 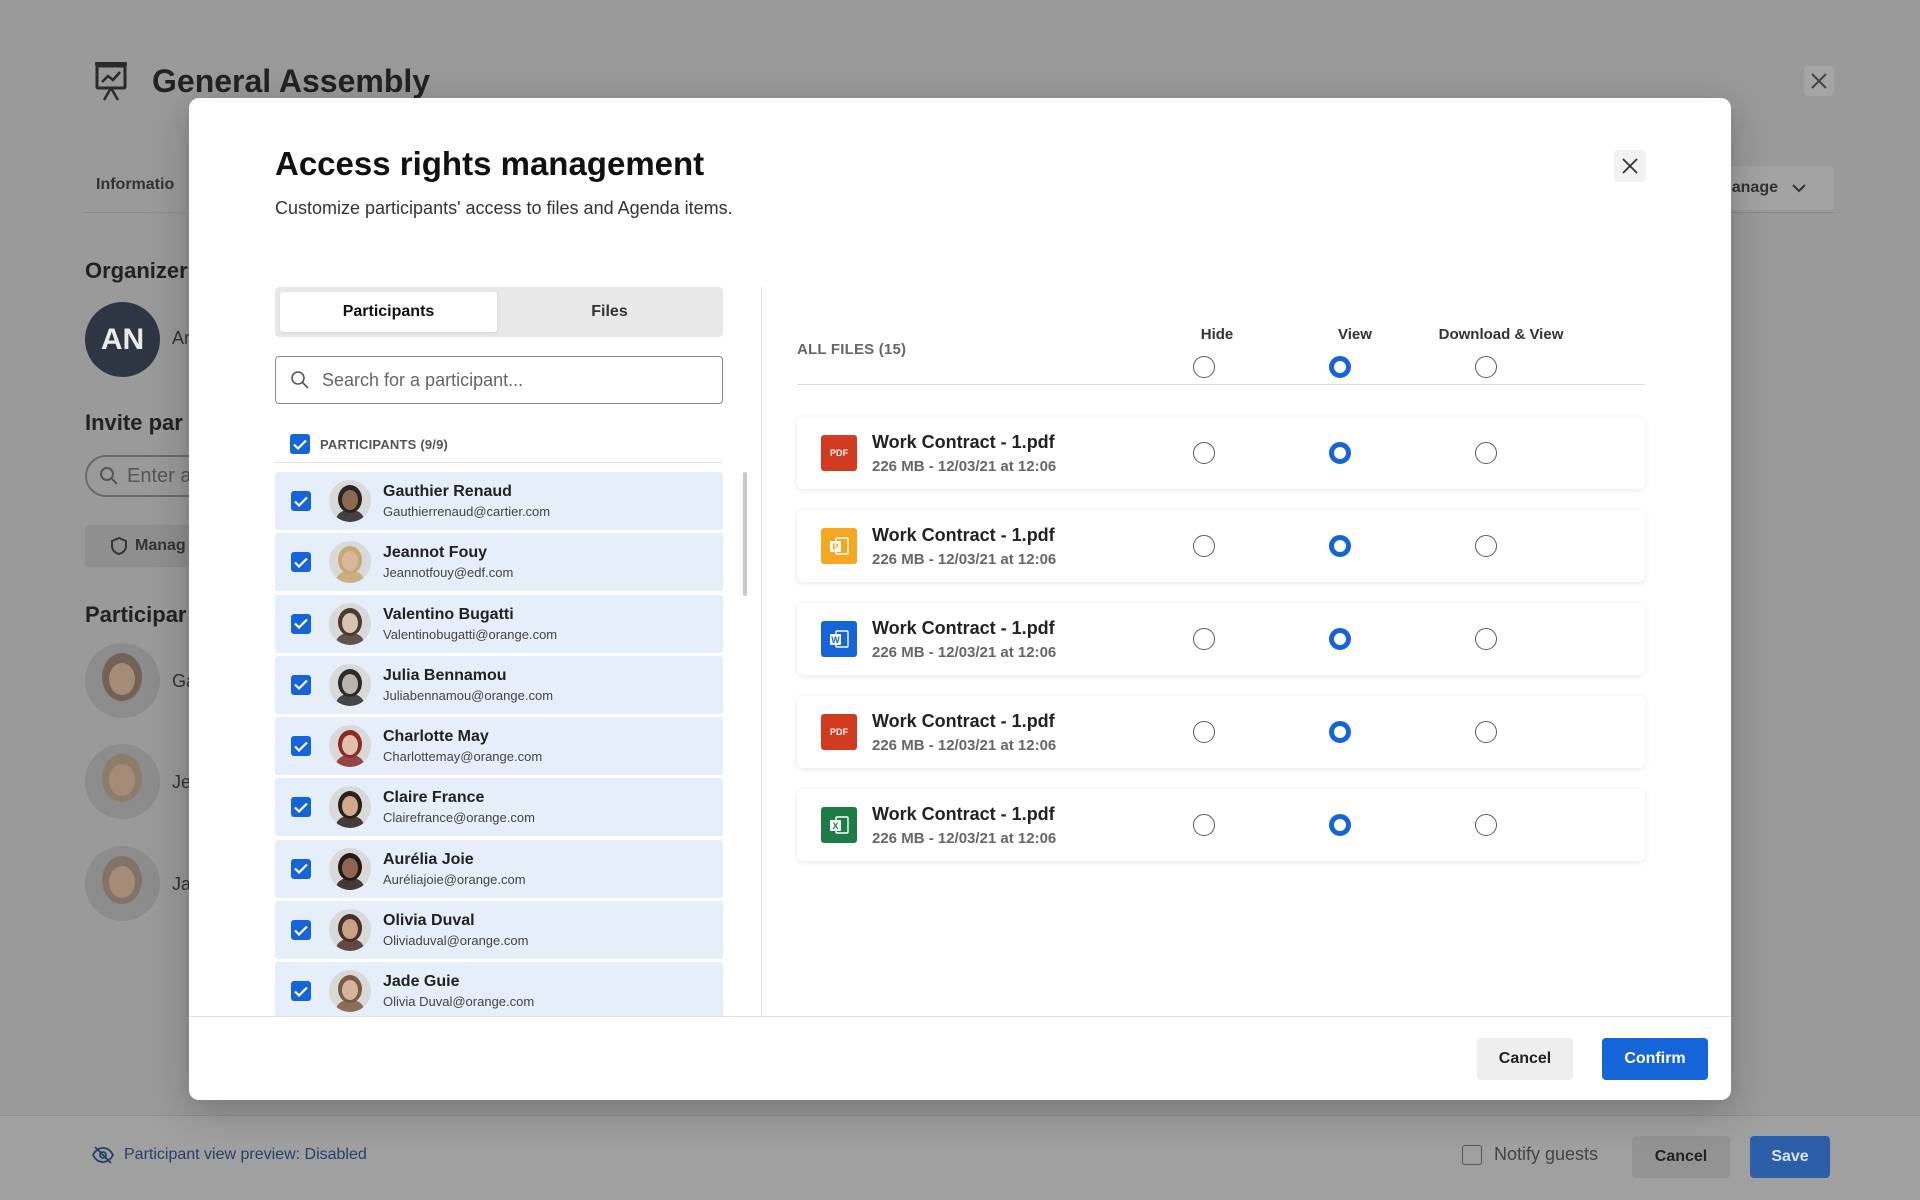 What do you see at coordinates (1204, 367) in the screenshot?
I see `bulk-radio-hide` at bounding box center [1204, 367].